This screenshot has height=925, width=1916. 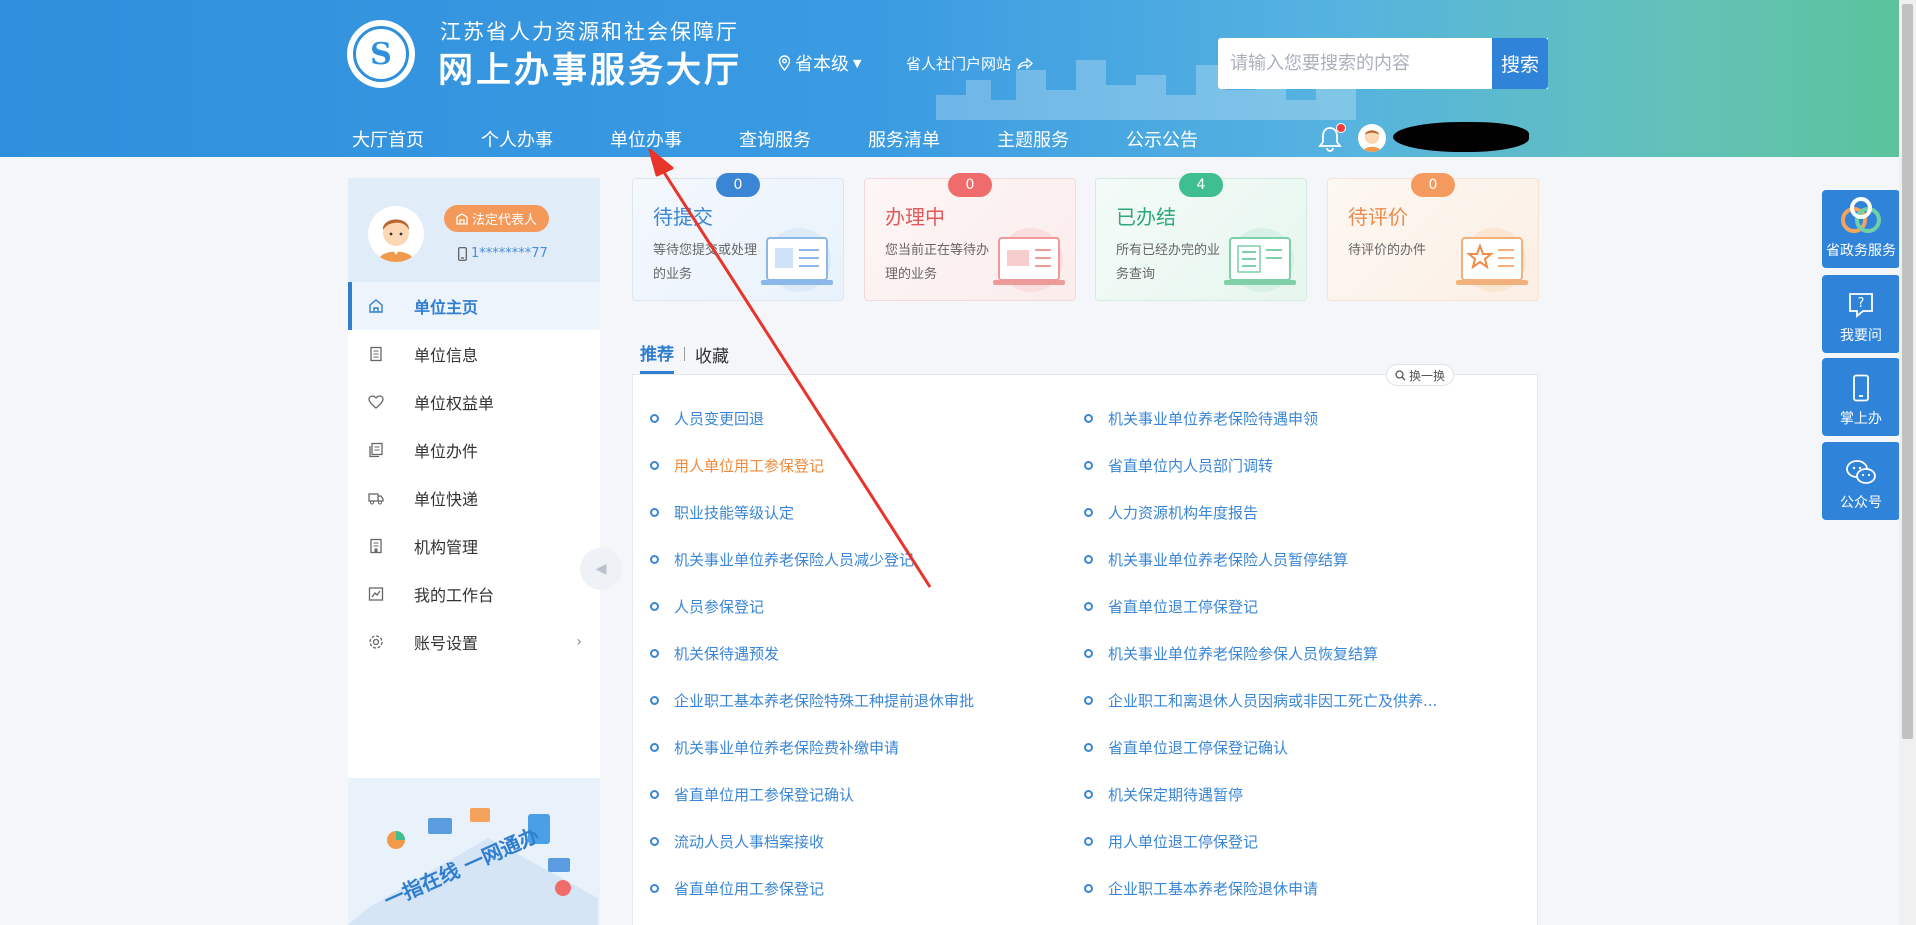 I want to click on float-ask: ? 我要问, so click(x=1861, y=314).